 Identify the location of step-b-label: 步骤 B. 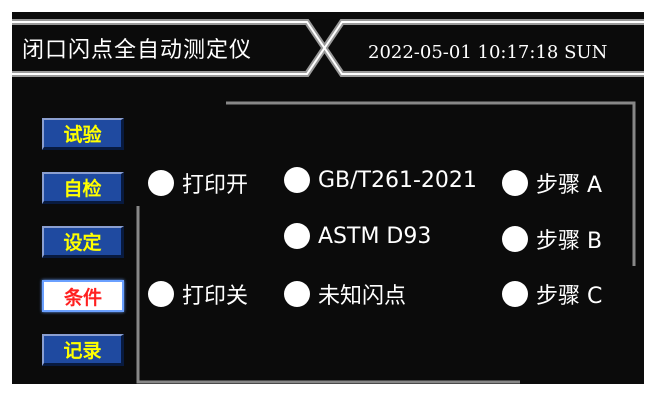
(569, 241).